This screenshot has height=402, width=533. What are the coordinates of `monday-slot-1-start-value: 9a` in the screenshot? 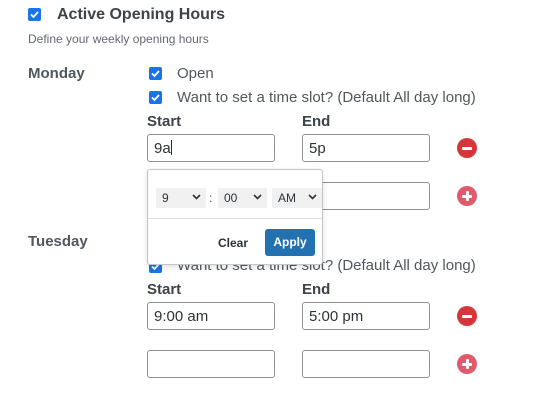 It's located at (162, 148).